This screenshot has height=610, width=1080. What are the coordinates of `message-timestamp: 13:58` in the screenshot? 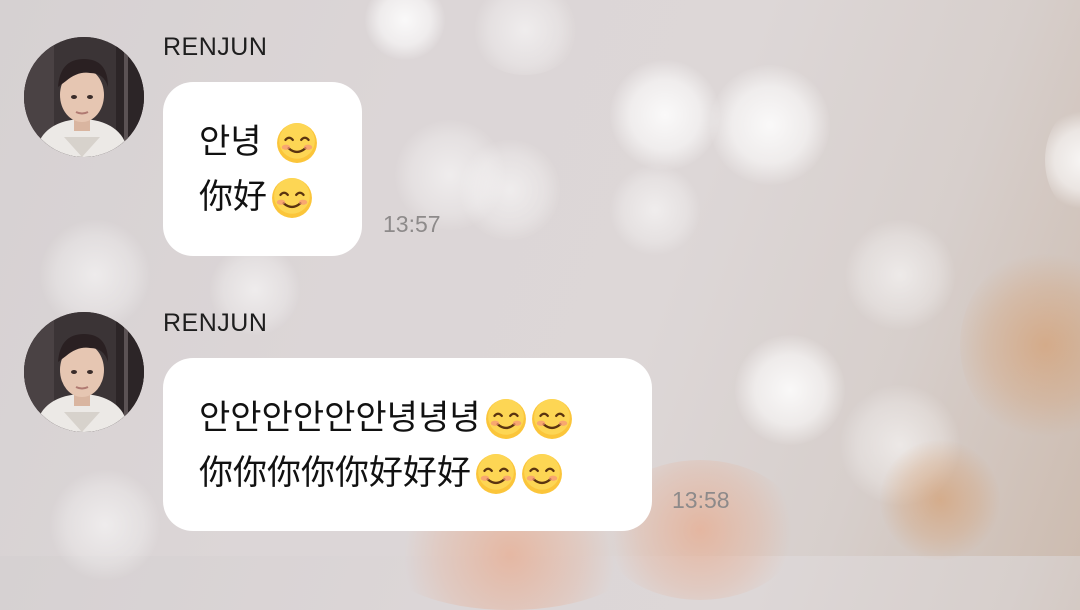 It's located at (701, 500).